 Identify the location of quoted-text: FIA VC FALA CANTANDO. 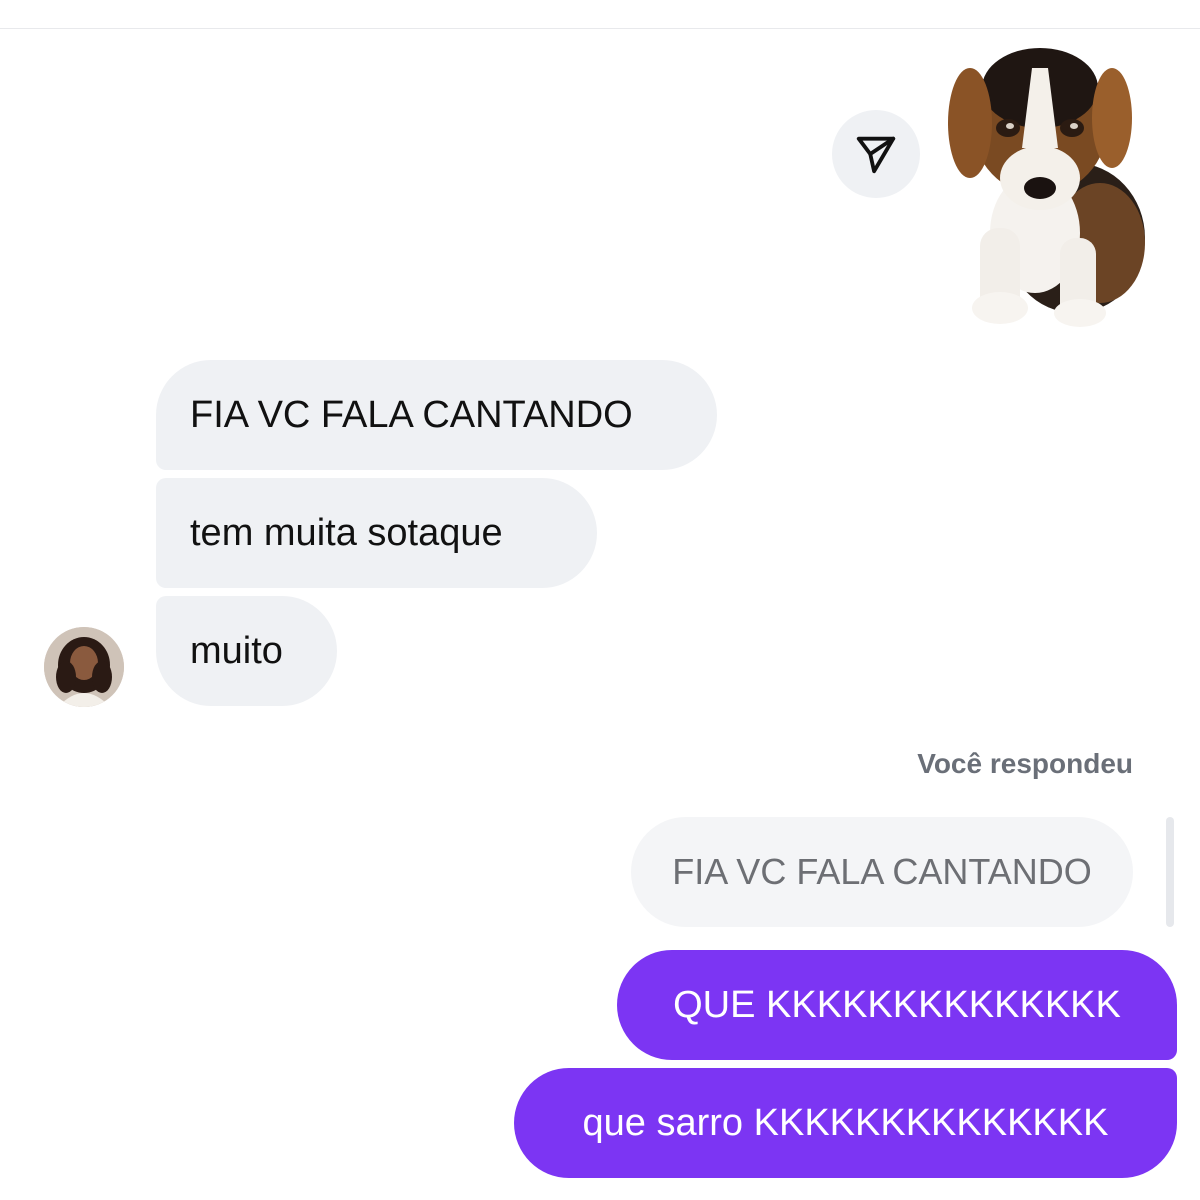
(882, 871).